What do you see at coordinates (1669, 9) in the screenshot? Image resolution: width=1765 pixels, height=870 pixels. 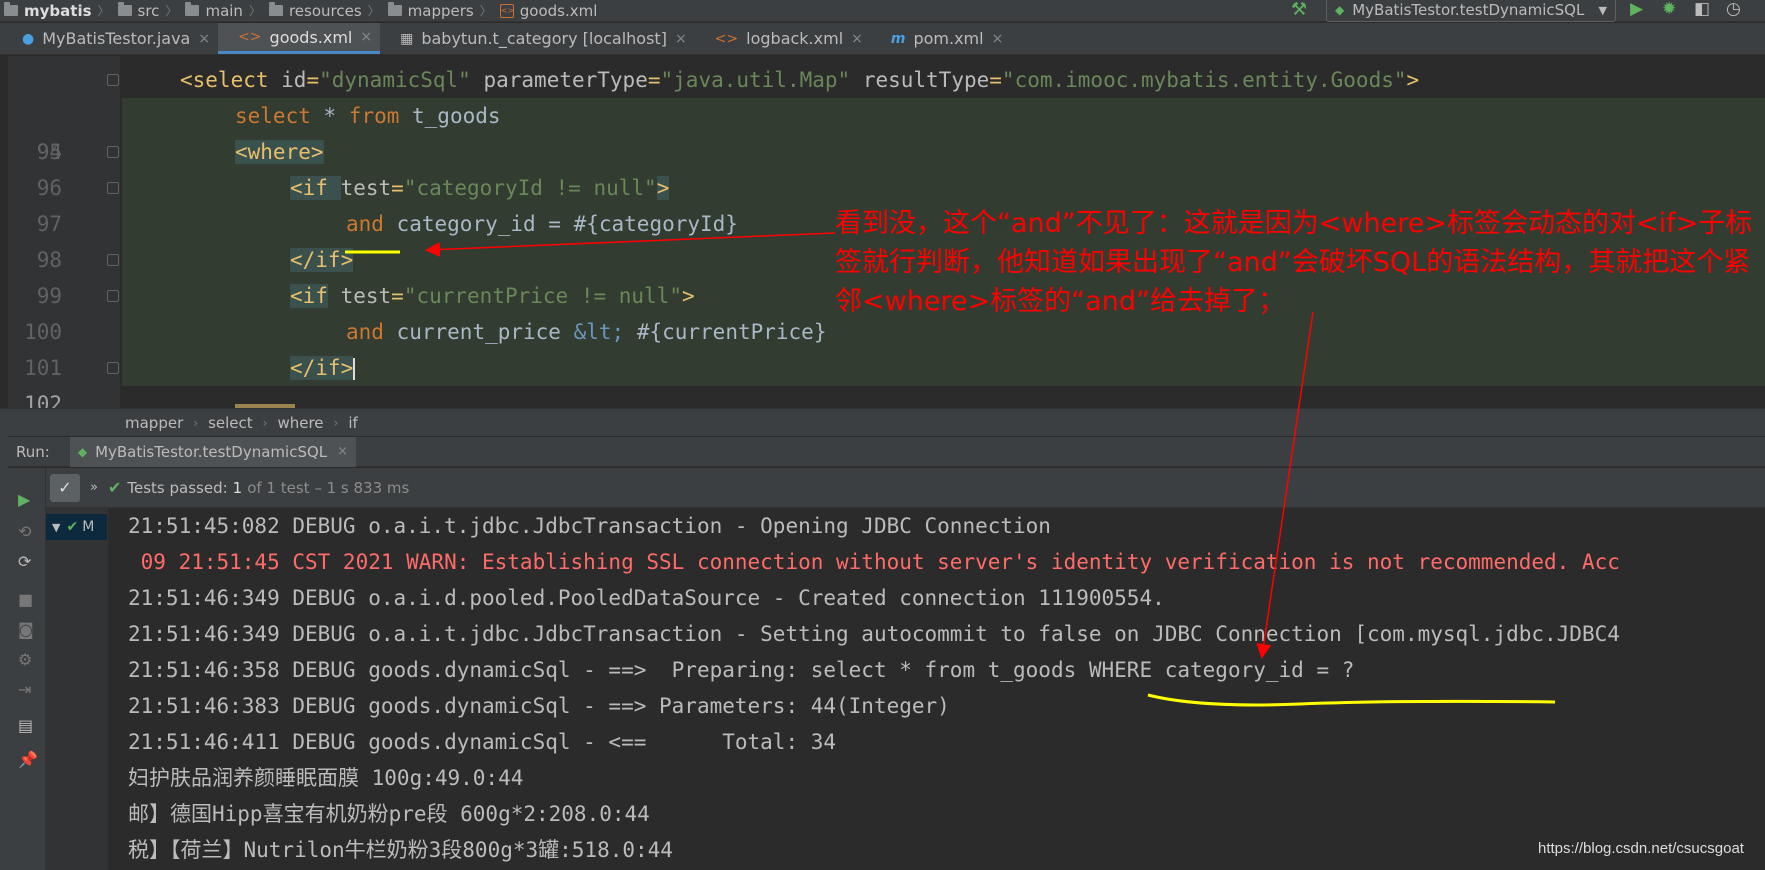 I see `debug-icon: ✹` at bounding box center [1669, 9].